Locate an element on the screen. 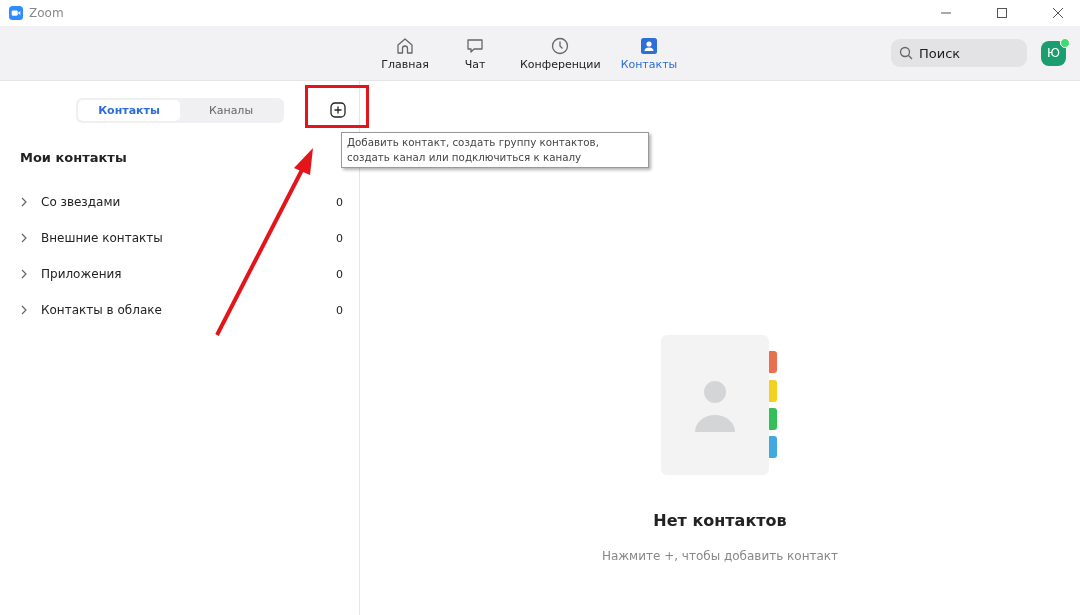 The width and height of the screenshot is (1080, 615). nav-tab: Контакты is located at coordinates (649, 53).